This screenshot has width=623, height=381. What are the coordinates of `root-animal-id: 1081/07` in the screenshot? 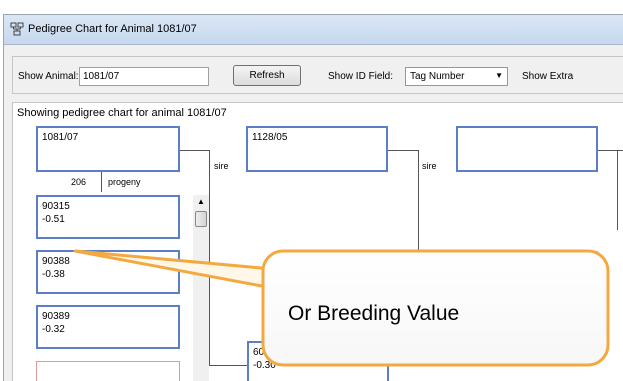 It's located at (60, 137).